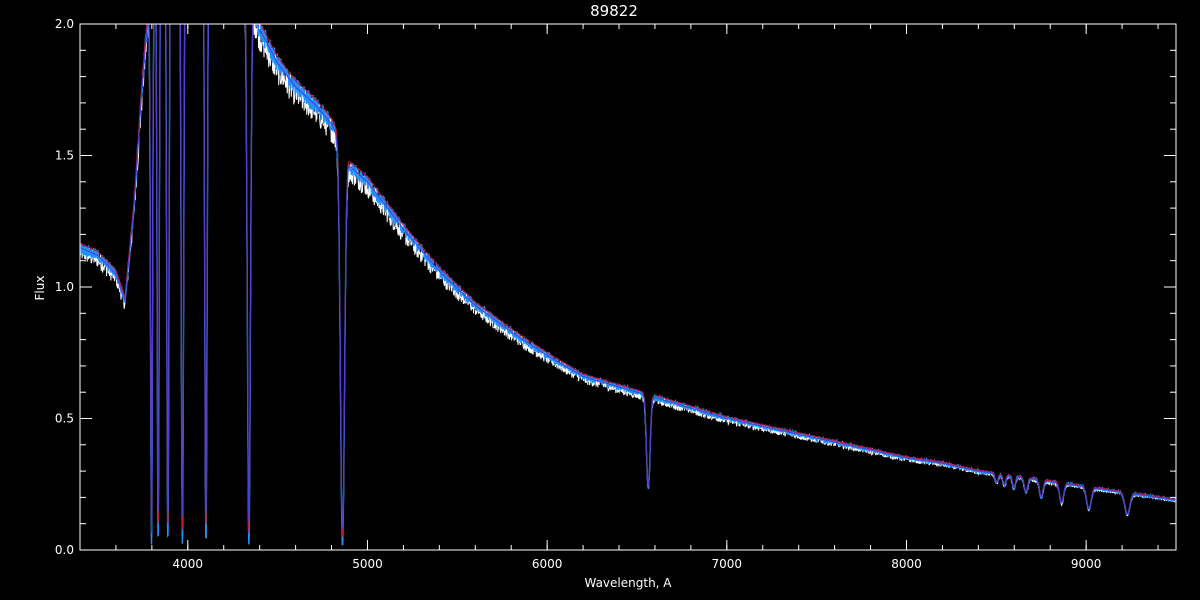 The image size is (1200, 600). Describe the element at coordinates (614, 11) in the screenshot. I see `chart-title: 89822` at that location.